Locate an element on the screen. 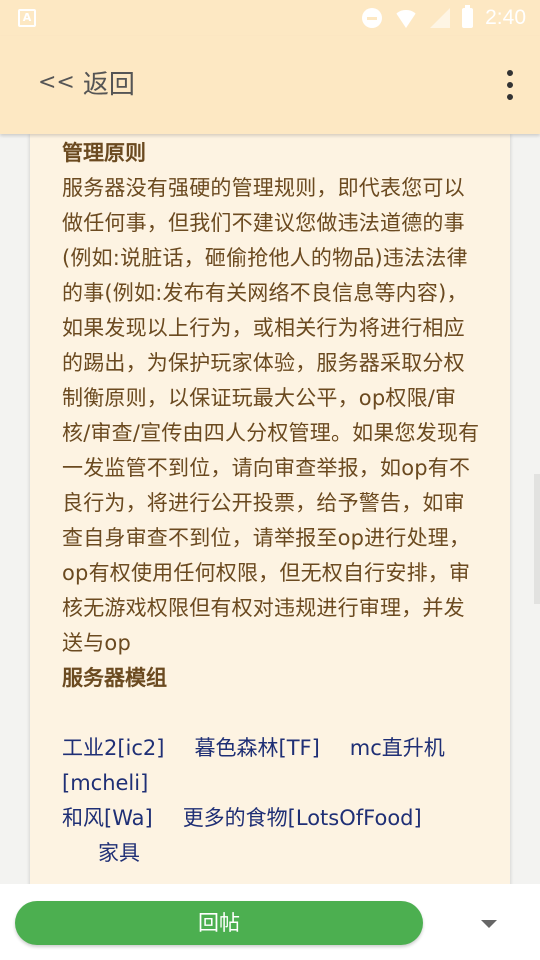 The height and width of the screenshot is (960, 540). status-bar: A 2:40 is located at coordinates (270, 18).